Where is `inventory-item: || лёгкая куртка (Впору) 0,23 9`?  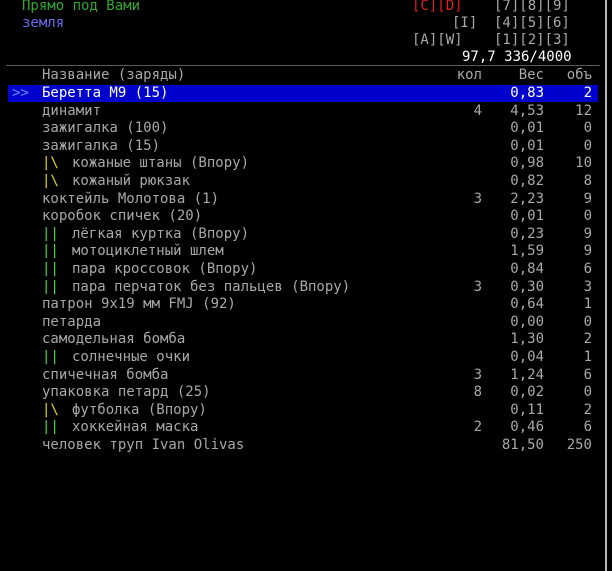 inventory-item: || лёгкая куртка (Впору) 0,23 9 is located at coordinates (300, 234).